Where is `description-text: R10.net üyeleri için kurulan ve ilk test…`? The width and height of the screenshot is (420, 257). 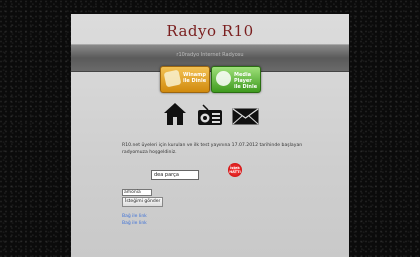 description-text: R10.net üyeleri için kurulan ve ilk test… is located at coordinates (212, 149).